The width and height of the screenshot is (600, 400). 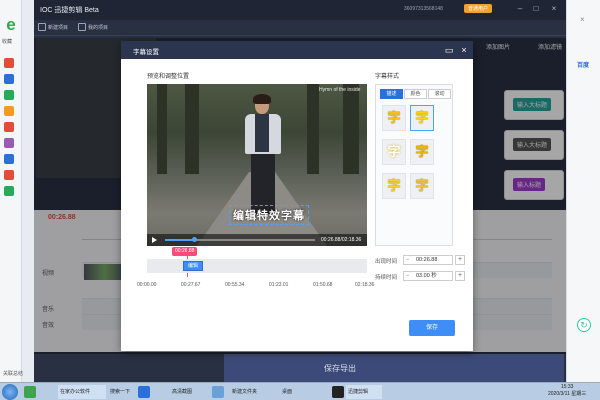 What do you see at coordinates (11, 25) in the screenshot?
I see `browser-logo-icon: e` at bounding box center [11, 25].